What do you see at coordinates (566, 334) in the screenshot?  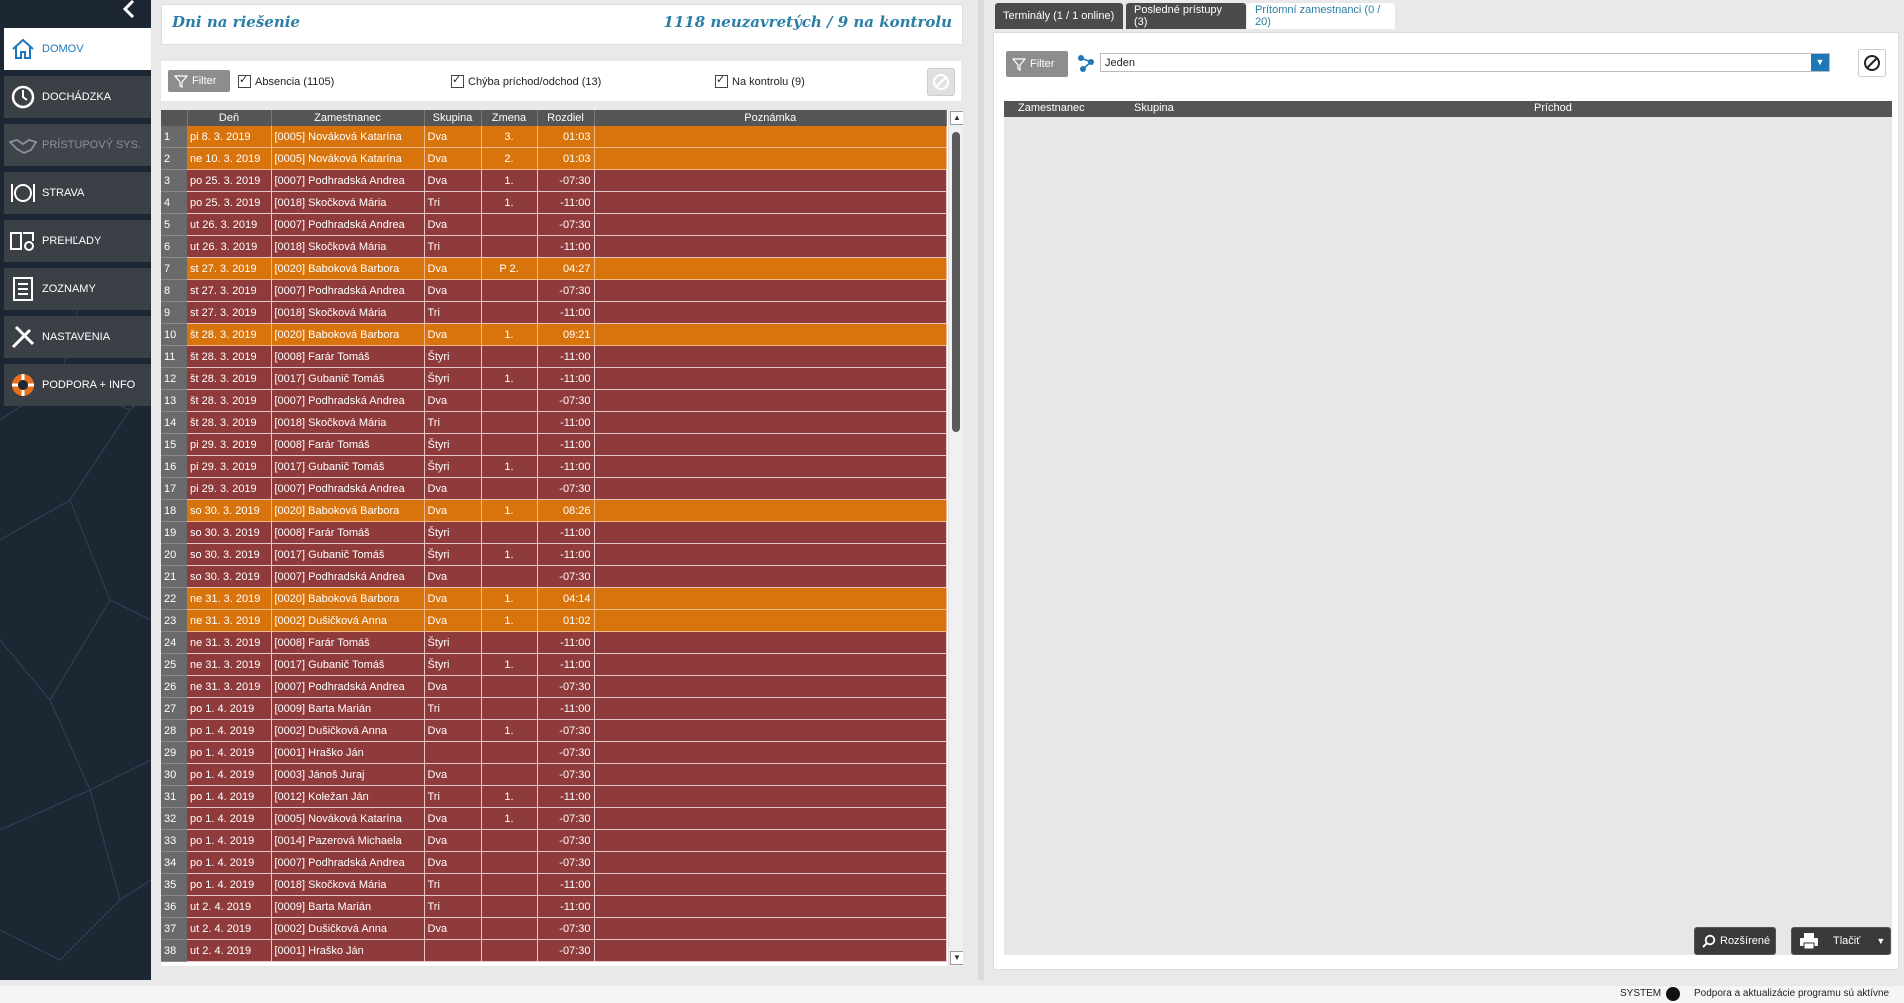 I see `difference-cell: 09:21` at bounding box center [566, 334].